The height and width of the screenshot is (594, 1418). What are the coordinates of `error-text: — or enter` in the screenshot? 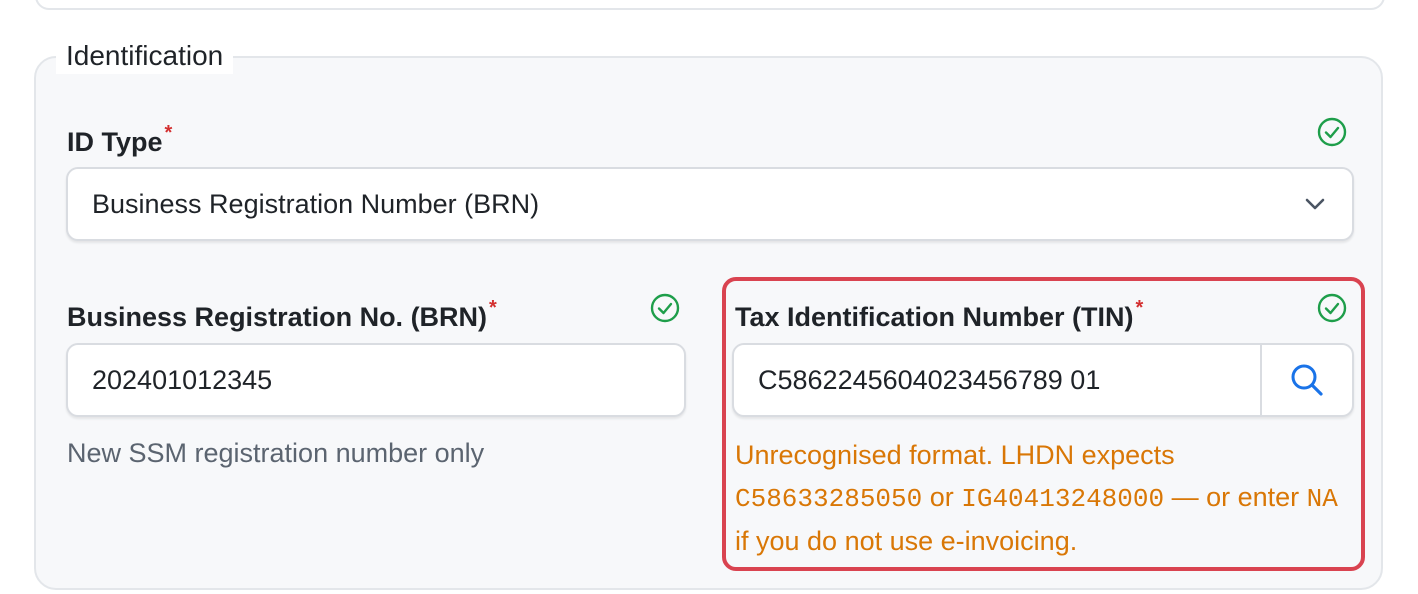 It's located at (1235, 497).